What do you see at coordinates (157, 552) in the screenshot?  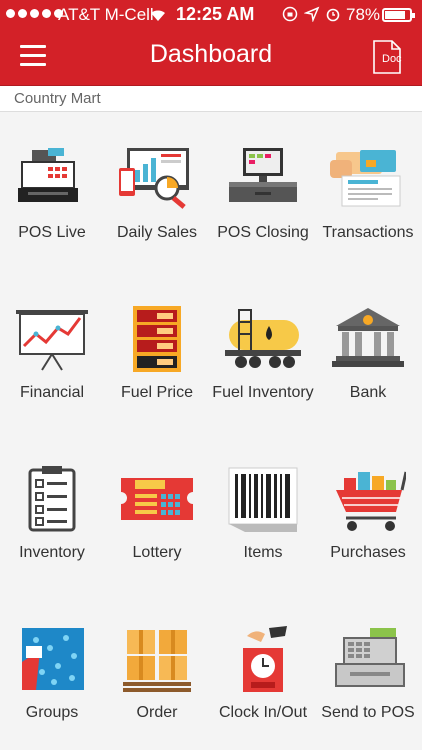 I see `tile-label: Lottery` at bounding box center [157, 552].